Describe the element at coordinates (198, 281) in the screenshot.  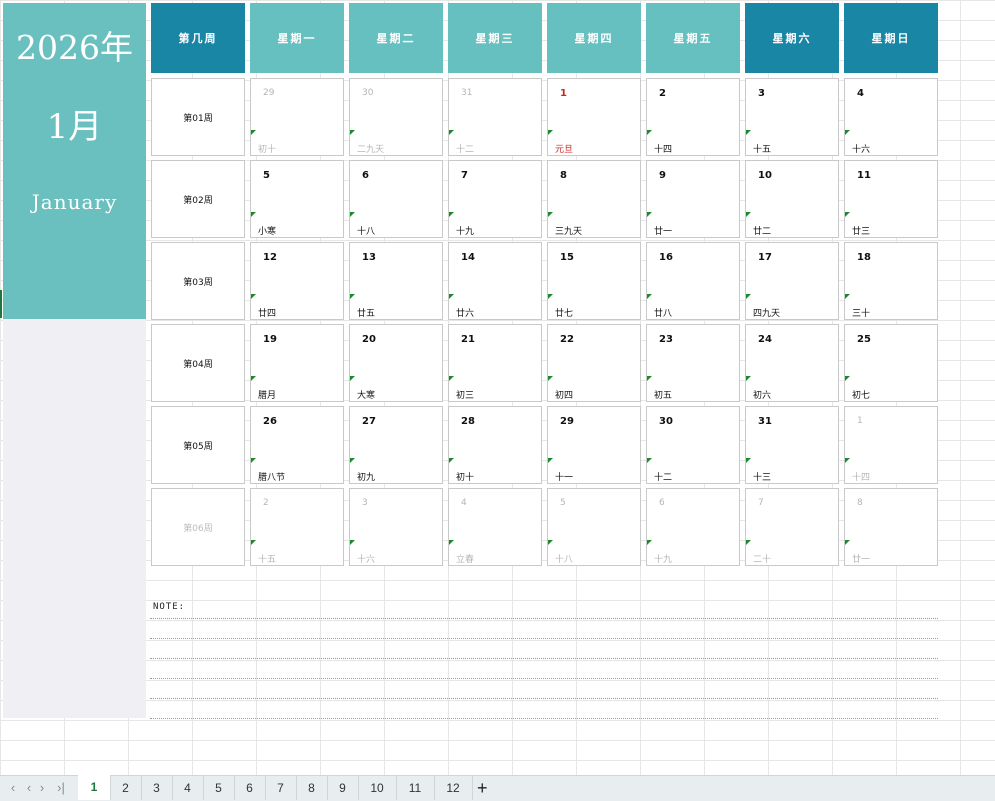
I see `week-label: 第03周` at that location.